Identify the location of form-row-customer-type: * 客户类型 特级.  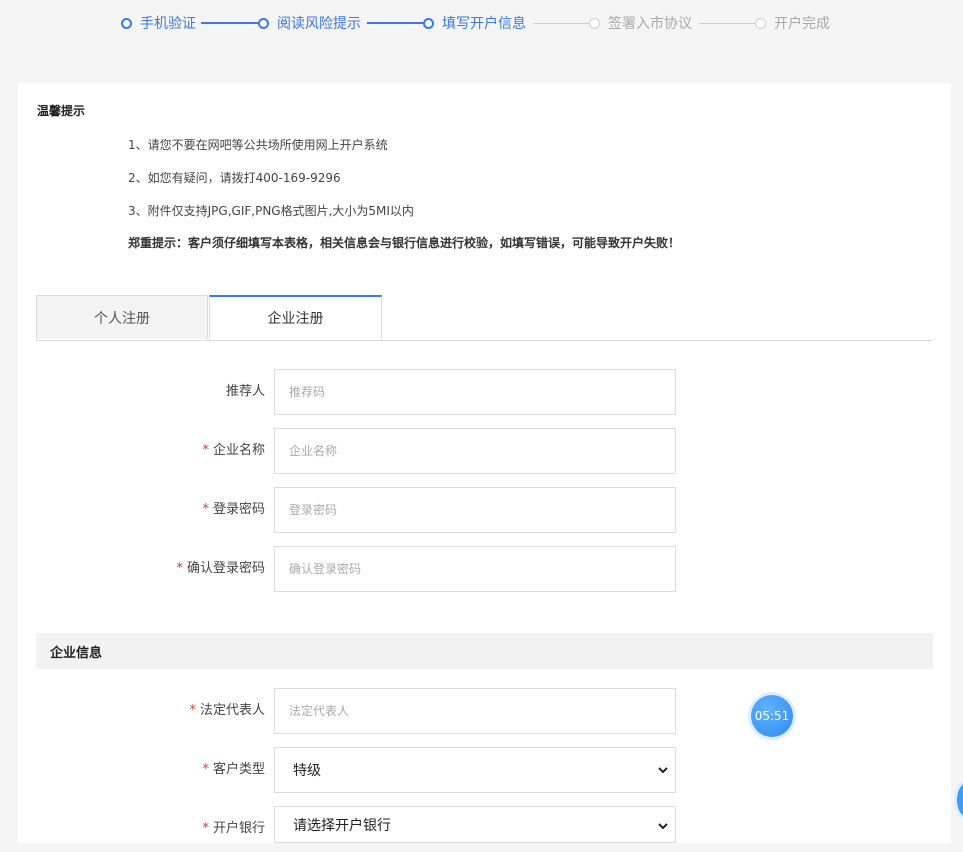
(484, 770).